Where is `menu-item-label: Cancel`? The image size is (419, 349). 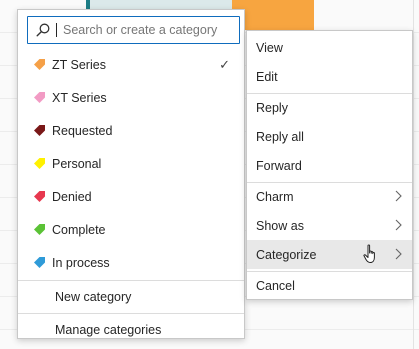 menu-item-label: Cancel is located at coordinates (275, 285).